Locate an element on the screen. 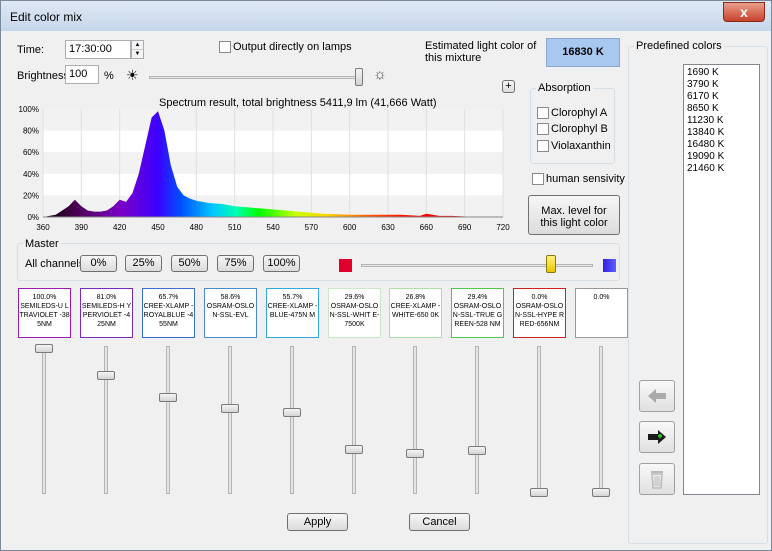  preset-item: 3790 K is located at coordinates (721, 85).